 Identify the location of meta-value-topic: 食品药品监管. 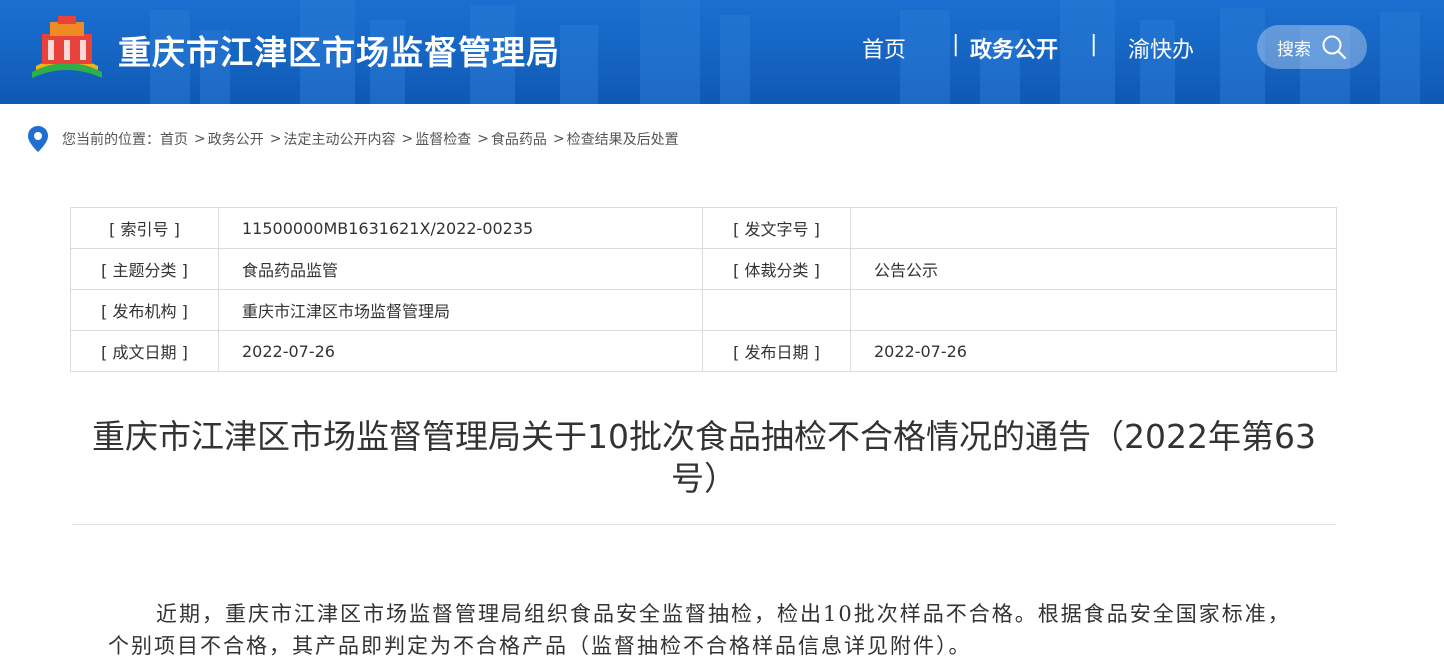
(460, 269).